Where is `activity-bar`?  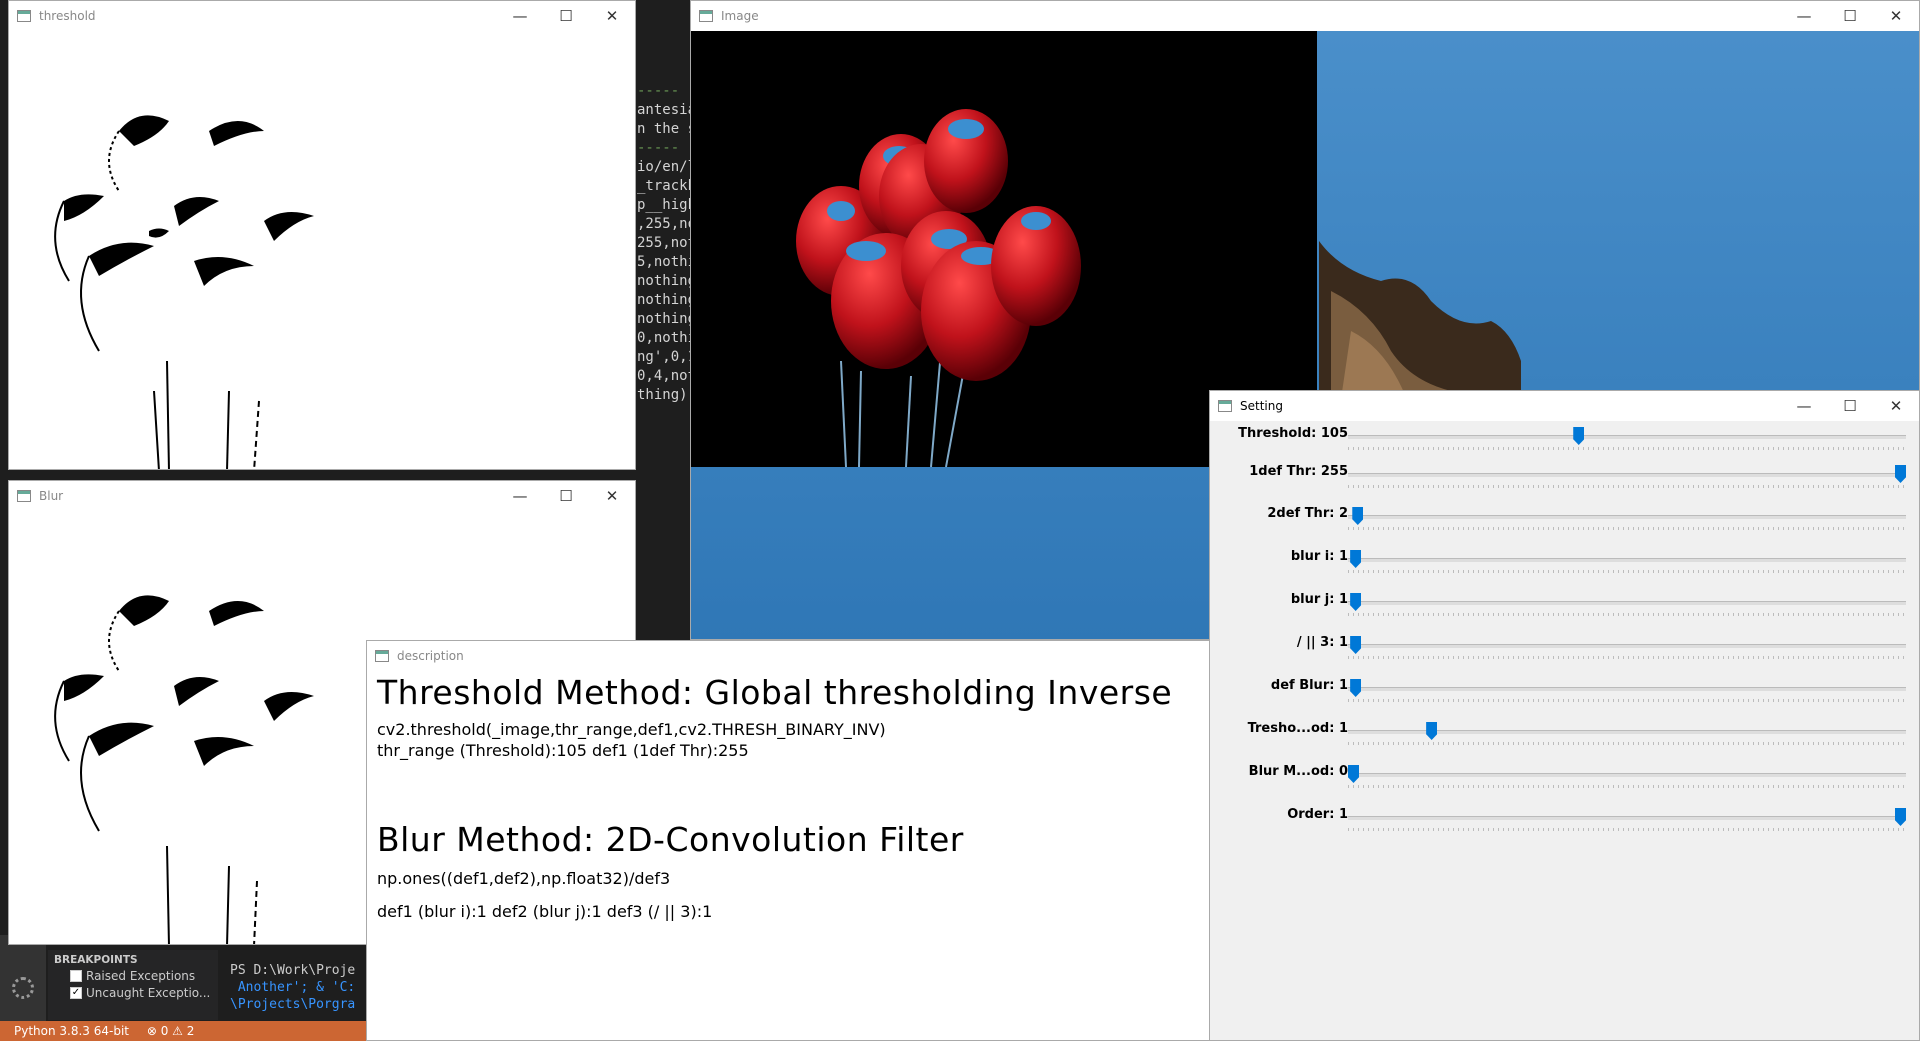
activity-bar is located at coordinates (23, 978).